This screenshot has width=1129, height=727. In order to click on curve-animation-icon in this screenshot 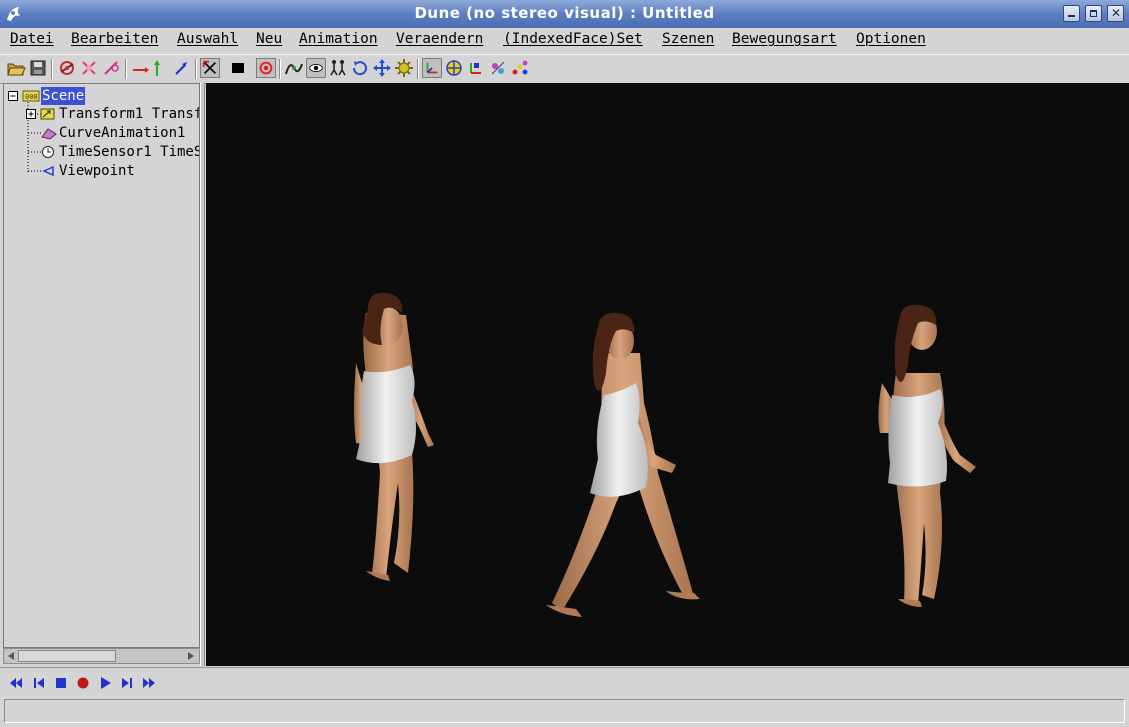, I will do `click(49, 134)`.